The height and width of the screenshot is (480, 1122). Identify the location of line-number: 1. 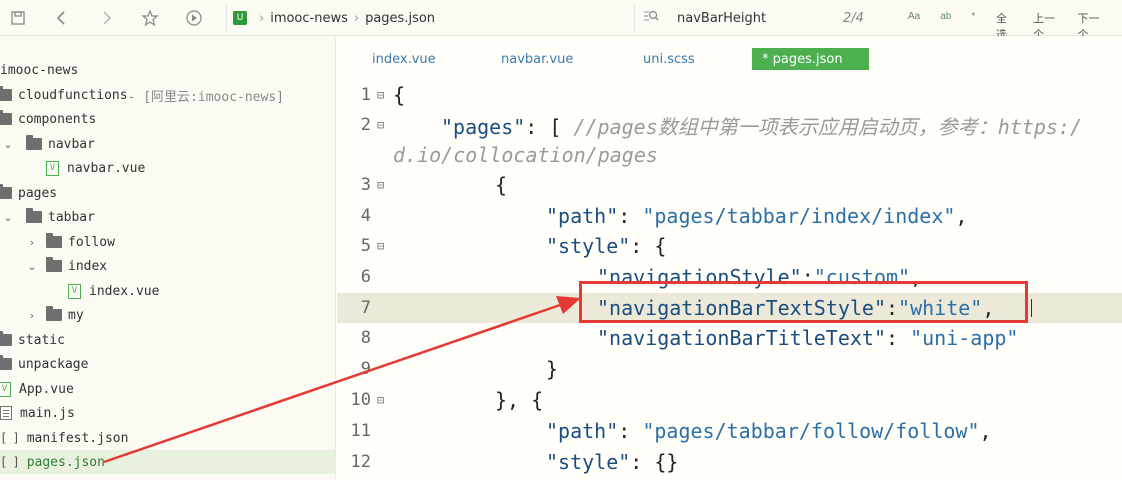
(365, 95).